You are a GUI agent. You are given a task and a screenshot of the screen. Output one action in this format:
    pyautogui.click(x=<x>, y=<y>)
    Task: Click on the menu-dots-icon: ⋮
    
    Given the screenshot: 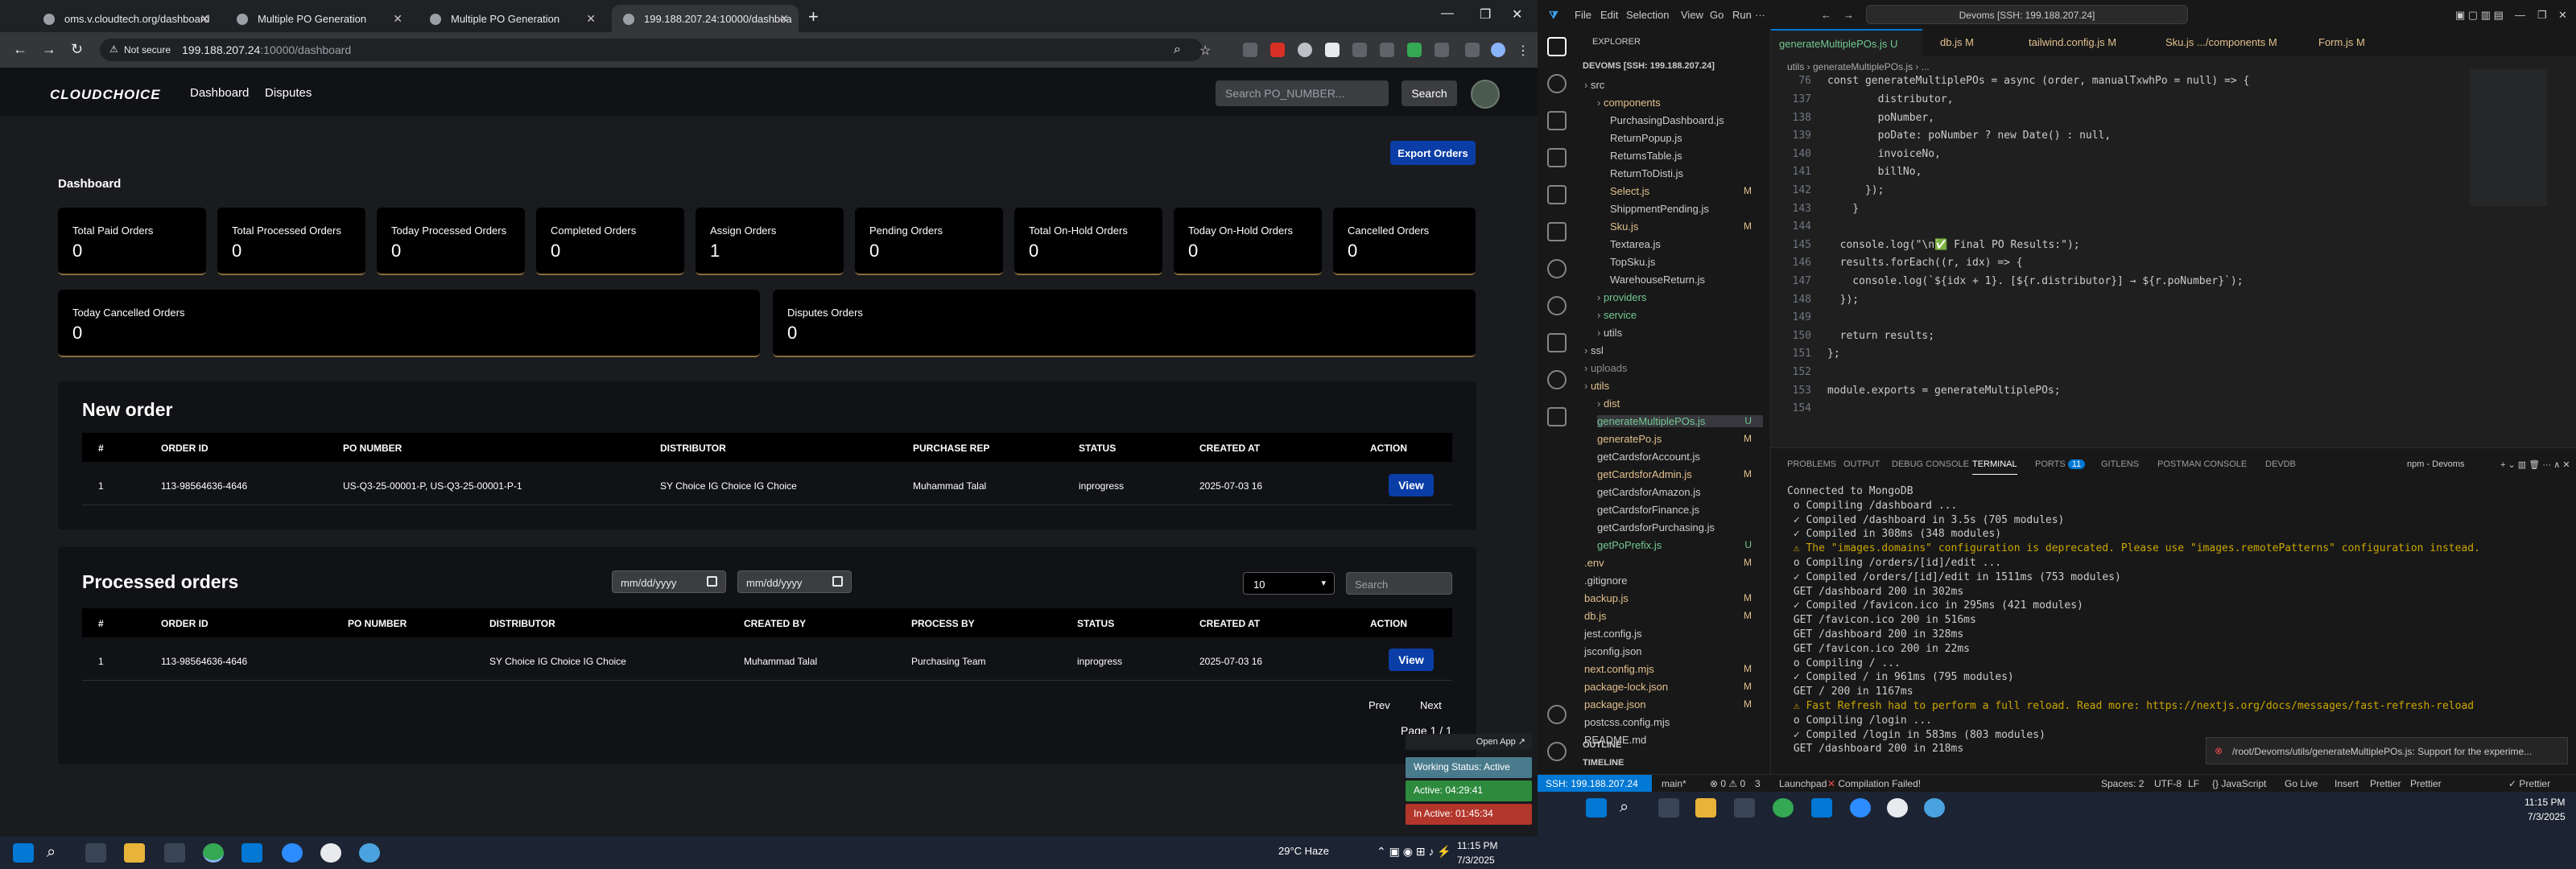 What is the action you would take?
    pyautogui.click(x=1524, y=50)
    